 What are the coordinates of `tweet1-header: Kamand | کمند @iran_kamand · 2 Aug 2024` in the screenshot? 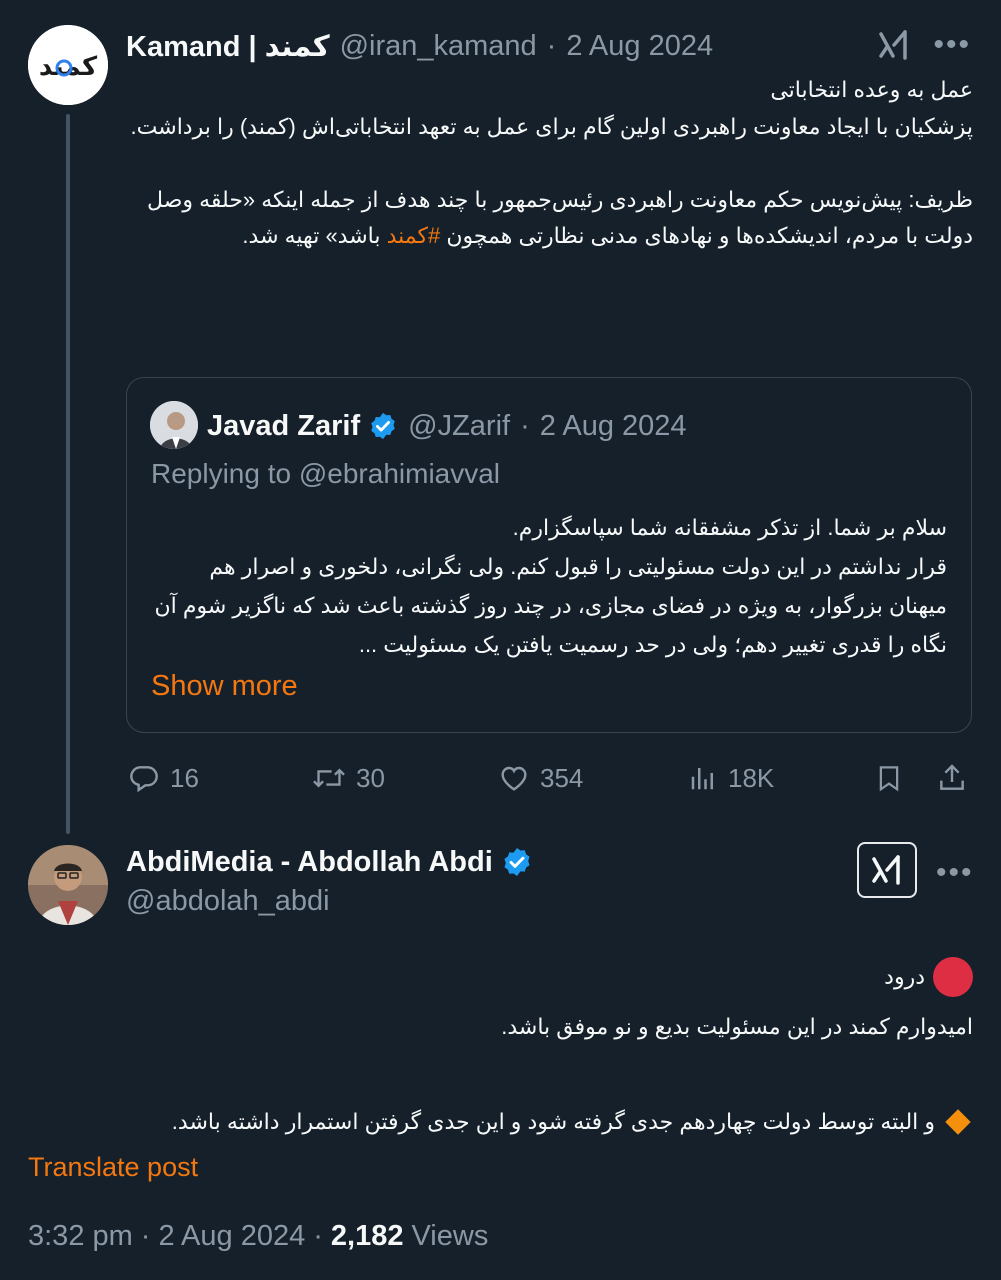 It's located at (419, 46).